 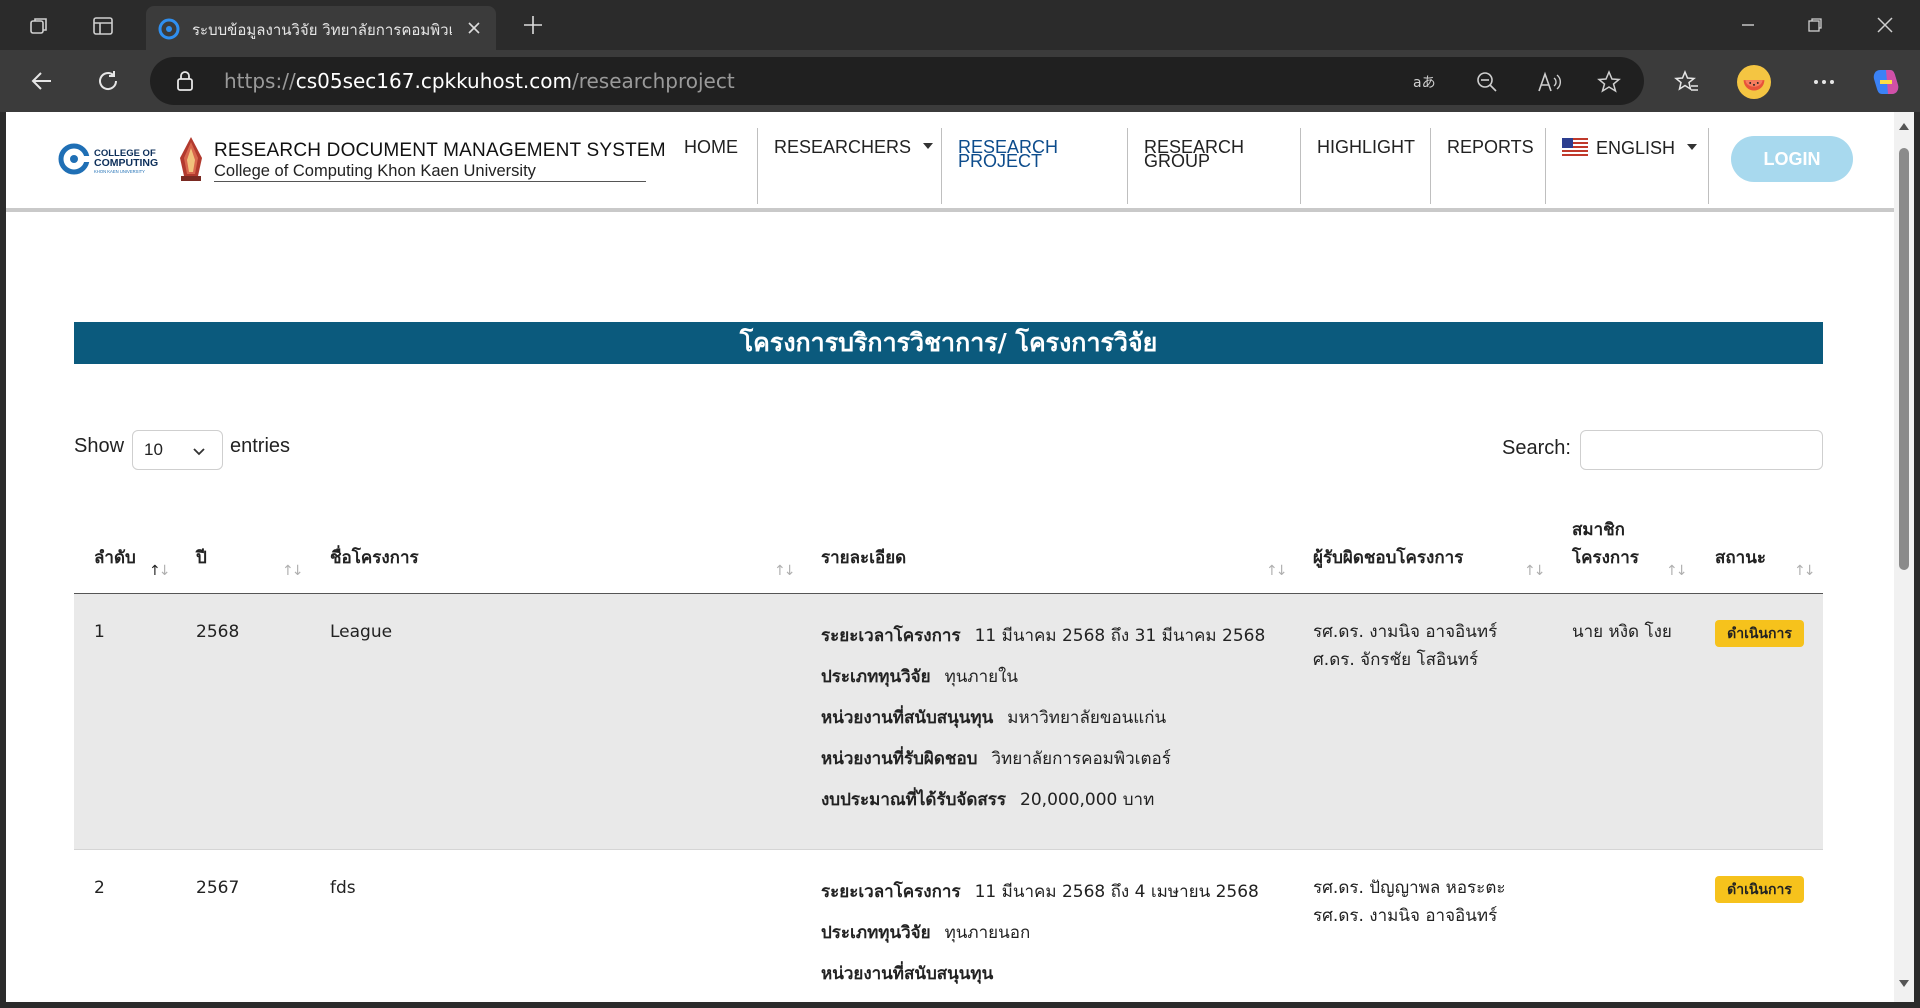 I want to click on brand-underline, so click(x=430, y=181).